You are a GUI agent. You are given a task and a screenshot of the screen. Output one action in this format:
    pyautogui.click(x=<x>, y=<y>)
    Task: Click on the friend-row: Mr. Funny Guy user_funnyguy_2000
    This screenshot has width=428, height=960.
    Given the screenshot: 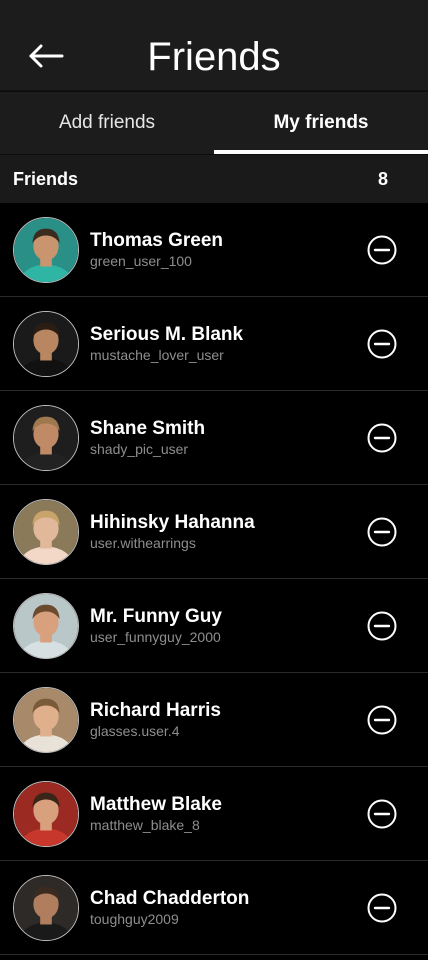 What is the action you would take?
    pyautogui.click(x=214, y=626)
    